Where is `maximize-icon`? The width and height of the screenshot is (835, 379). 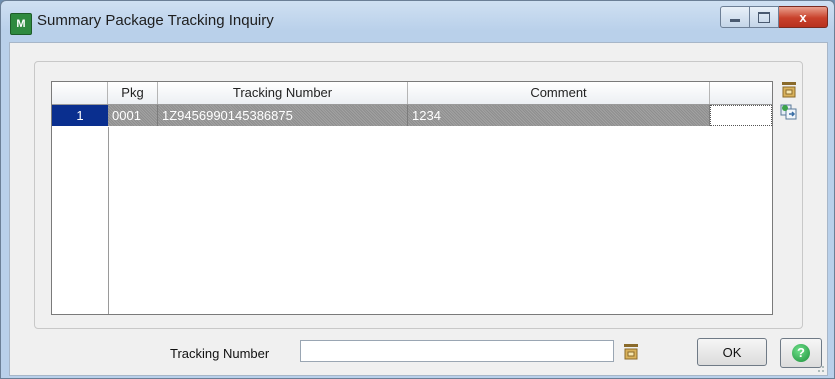
maximize-icon is located at coordinates (764, 17).